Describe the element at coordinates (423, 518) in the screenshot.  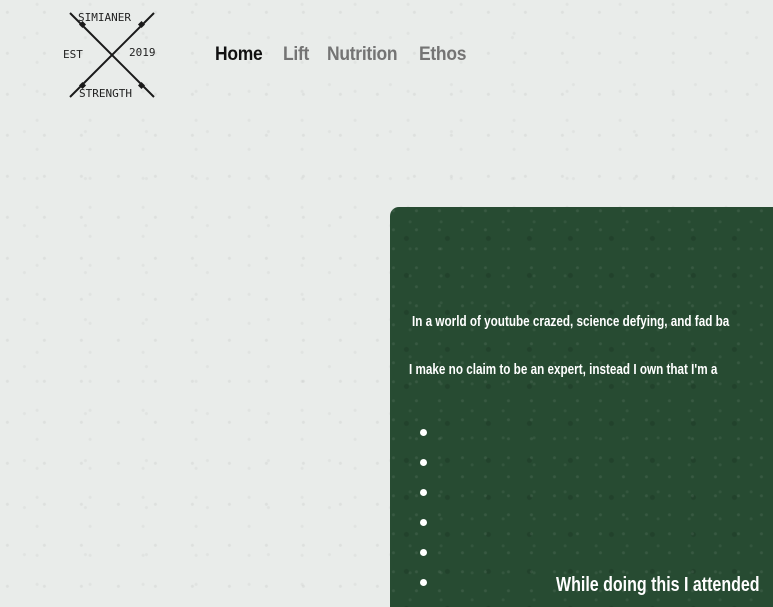
I see `bullet-list` at that location.